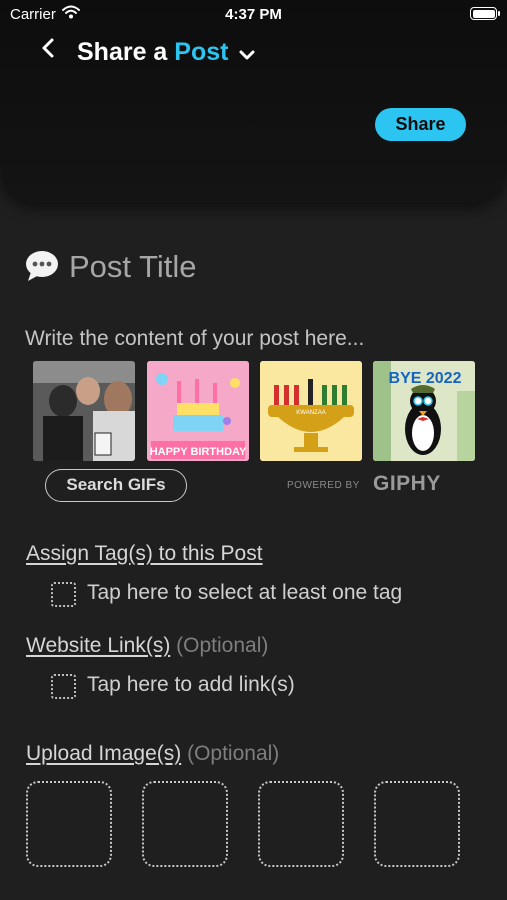 This screenshot has height=900, width=507. I want to click on post-type-selector: Share a Post, so click(166, 53).